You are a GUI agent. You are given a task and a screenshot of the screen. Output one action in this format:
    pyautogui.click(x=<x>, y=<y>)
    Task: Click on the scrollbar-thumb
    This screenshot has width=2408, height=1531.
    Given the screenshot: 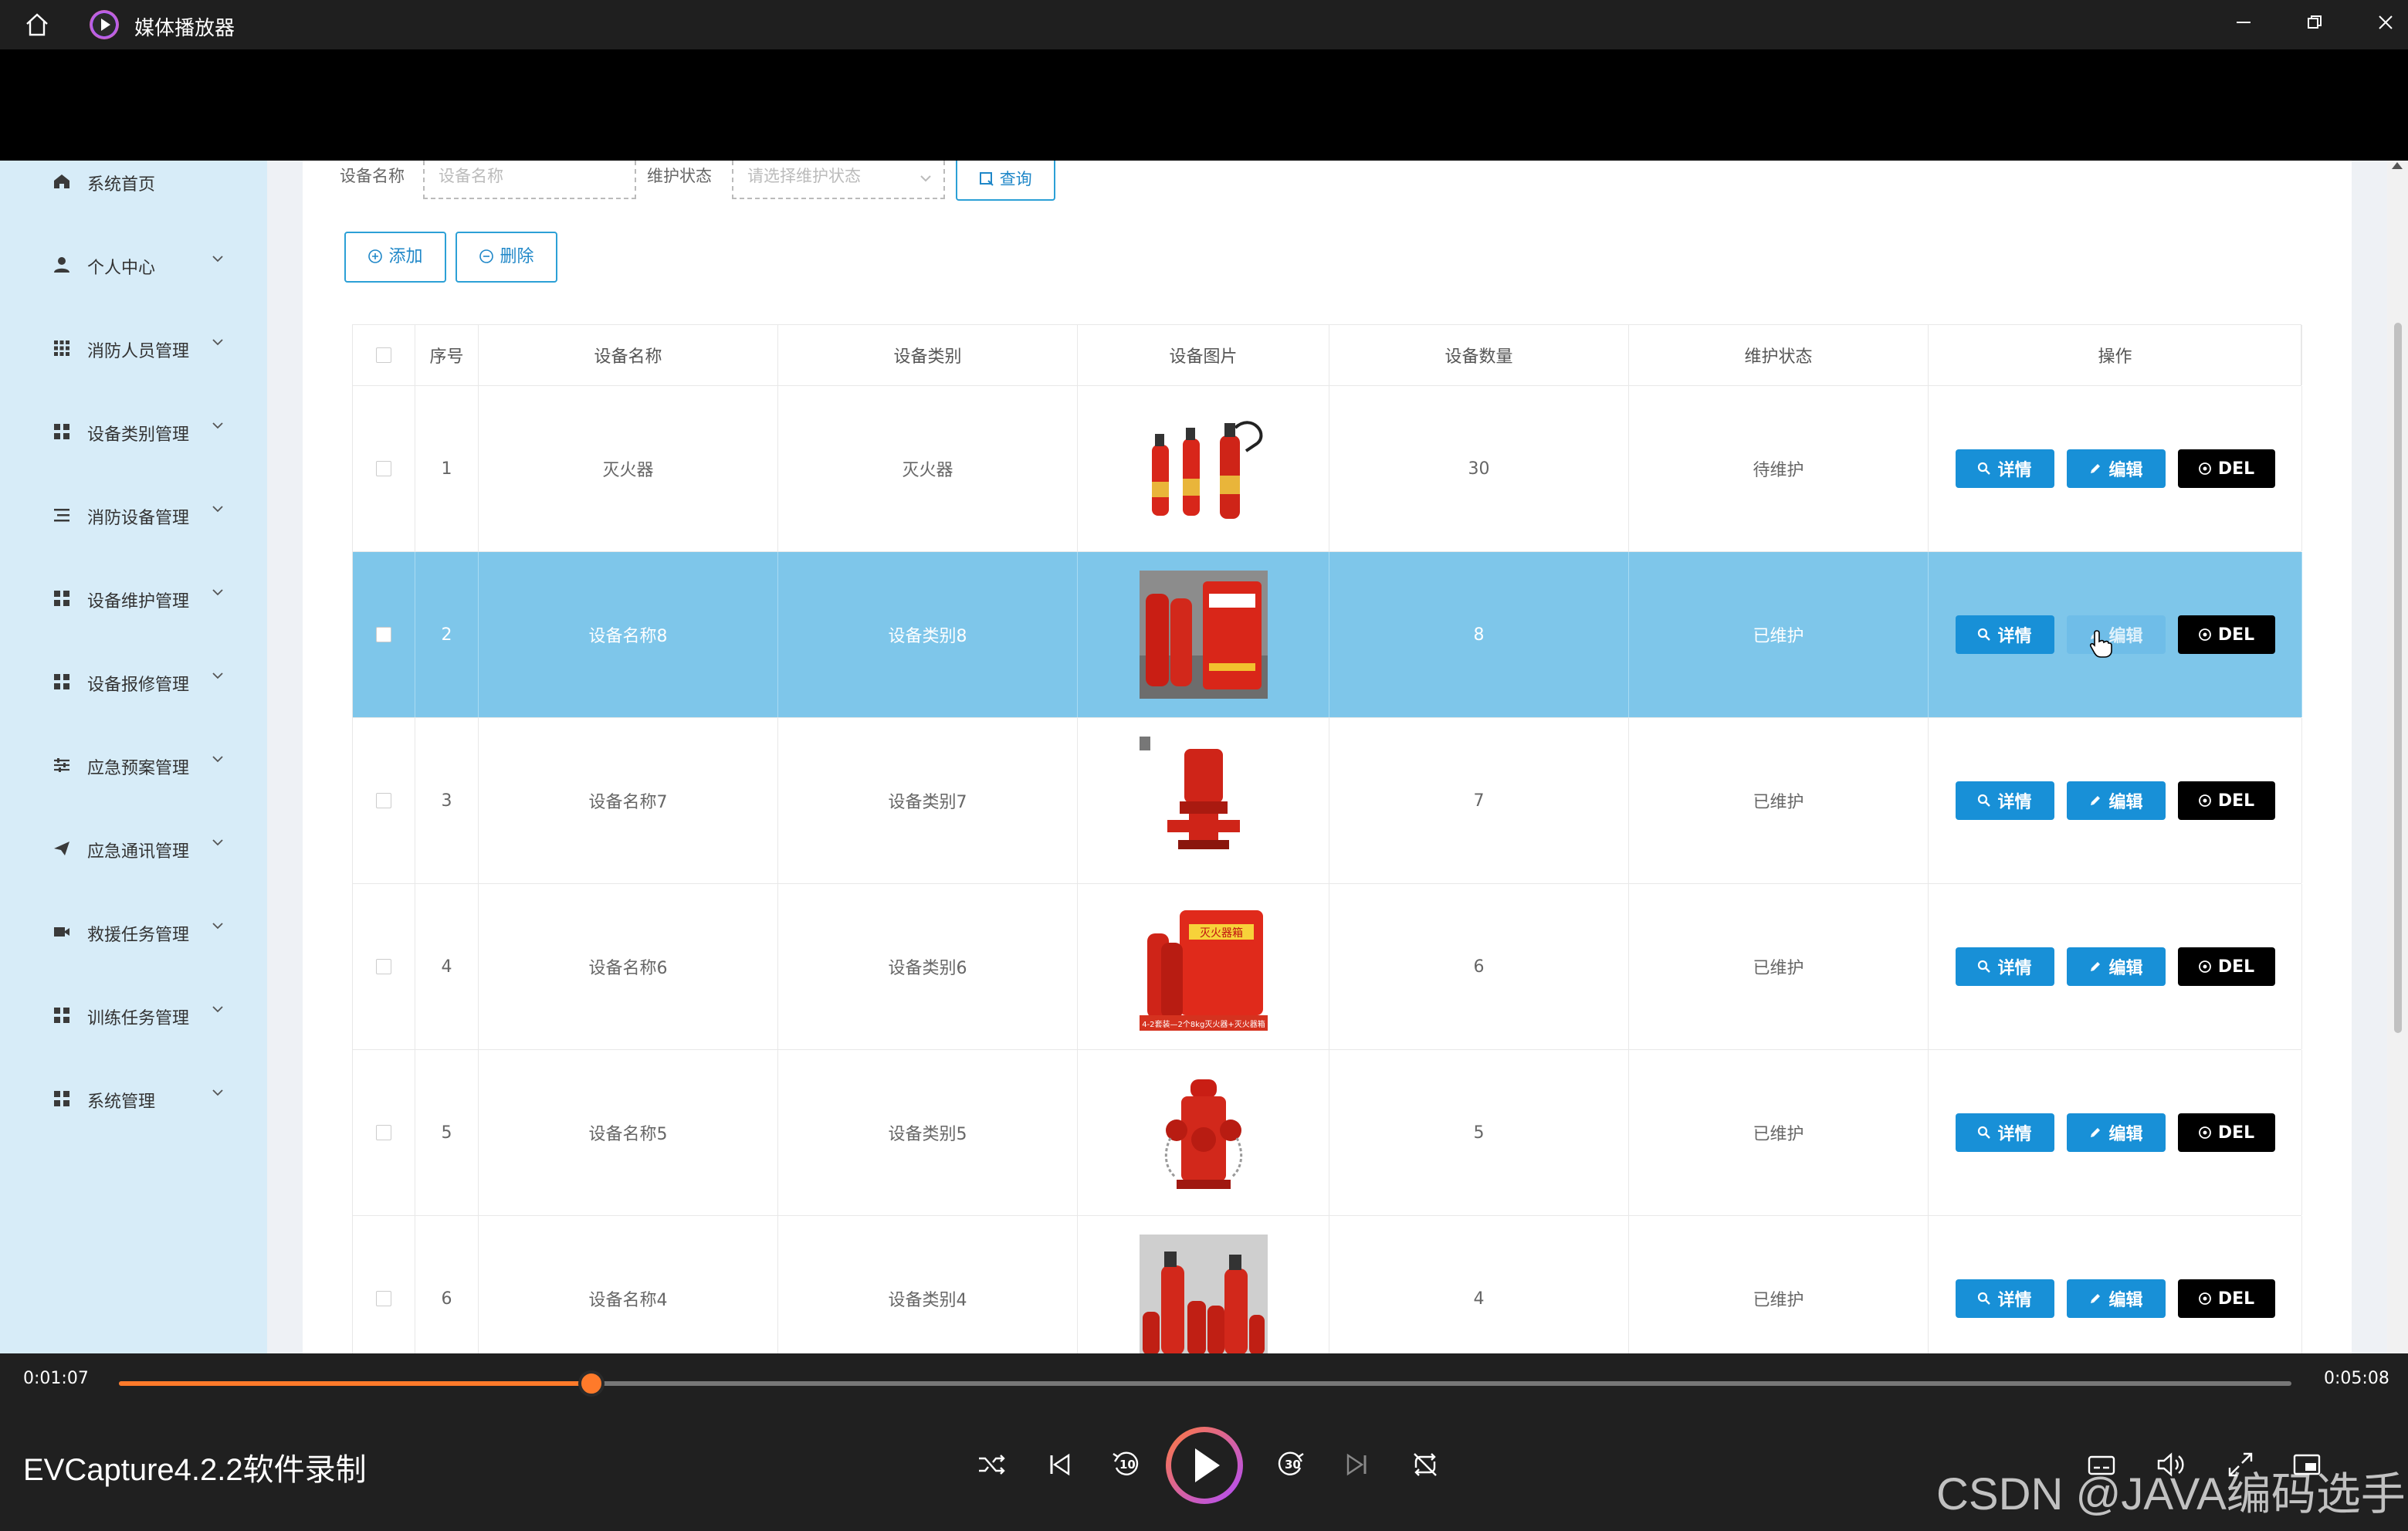 What is the action you would take?
    pyautogui.click(x=2398, y=678)
    